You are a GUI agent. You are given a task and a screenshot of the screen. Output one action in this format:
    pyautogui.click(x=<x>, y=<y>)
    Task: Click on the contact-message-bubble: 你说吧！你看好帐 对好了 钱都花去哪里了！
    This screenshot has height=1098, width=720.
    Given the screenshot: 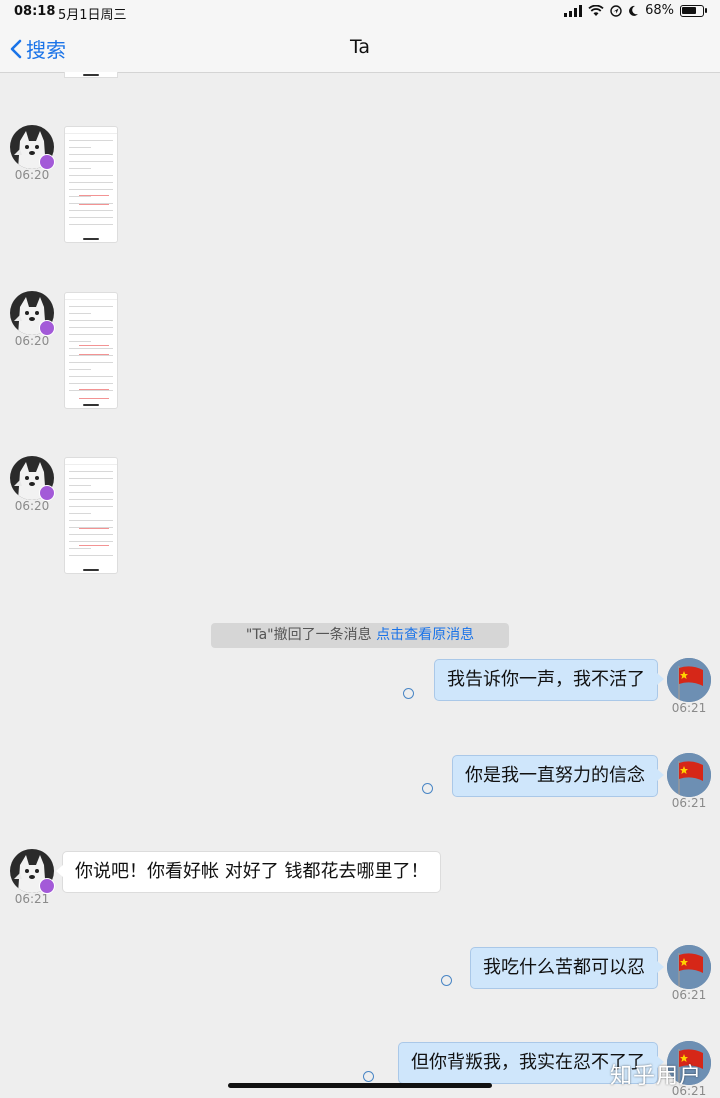 What is the action you would take?
    pyautogui.click(x=248, y=872)
    